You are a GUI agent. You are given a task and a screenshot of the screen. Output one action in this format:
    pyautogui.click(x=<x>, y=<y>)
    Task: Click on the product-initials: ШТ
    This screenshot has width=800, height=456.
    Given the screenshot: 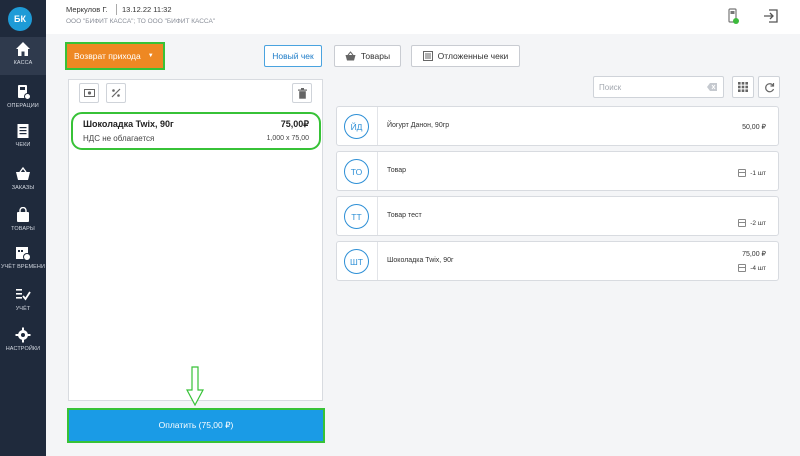 What is the action you would take?
    pyautogui.click(x=356, y=261)
    